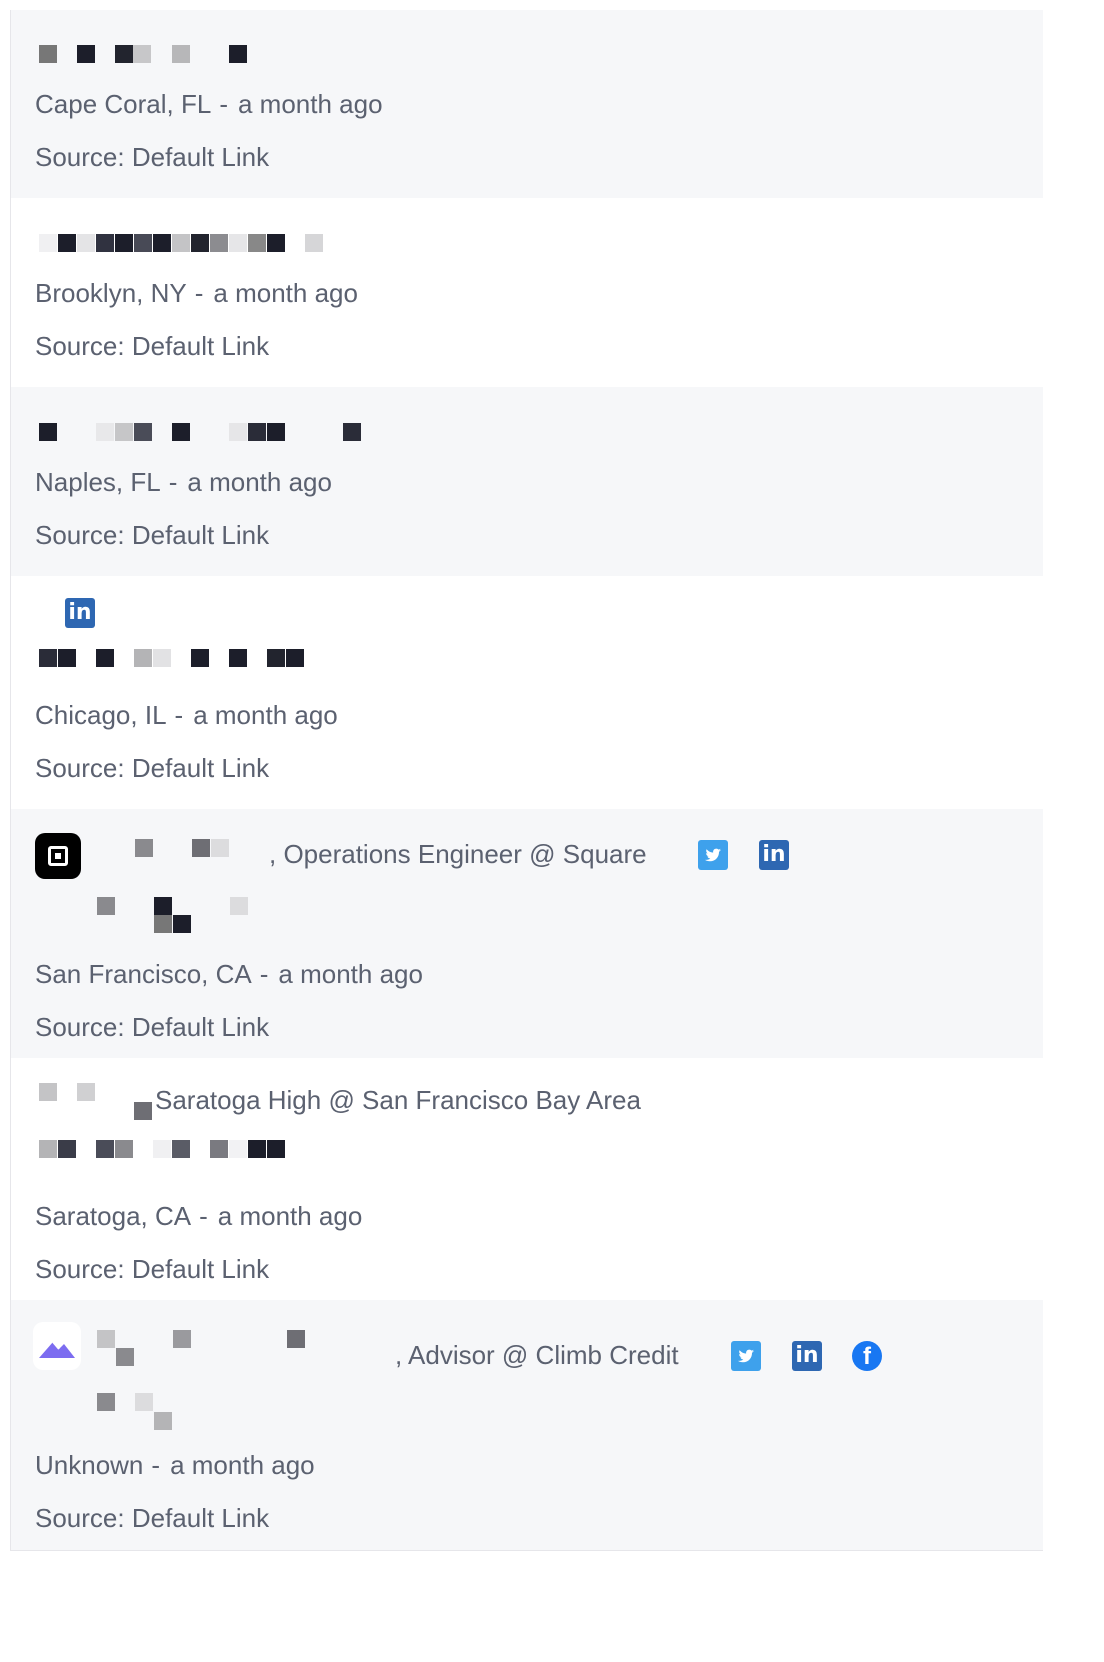 This screenshot has height=1662, width=1104. Describe the element at coordinates (113, 1216) in the screenshot. I see `location: Saratoga, CA` at that location.